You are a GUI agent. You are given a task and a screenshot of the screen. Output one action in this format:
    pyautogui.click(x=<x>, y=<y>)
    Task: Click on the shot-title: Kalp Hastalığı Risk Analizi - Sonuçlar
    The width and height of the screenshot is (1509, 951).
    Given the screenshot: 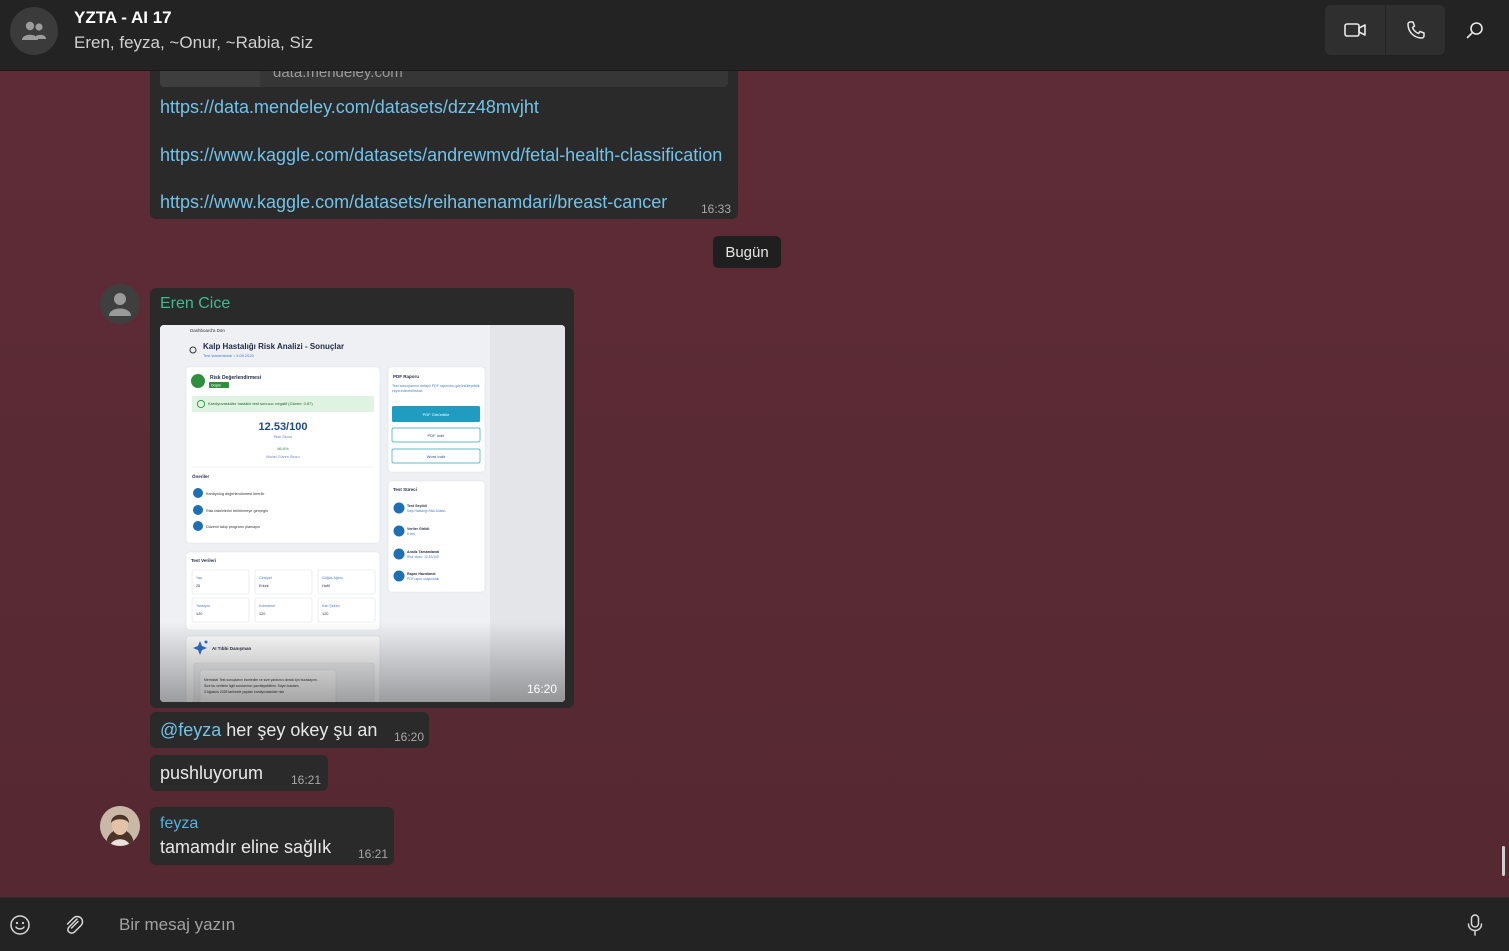 What is the action you would take?
    pyautogui.click(x=273, y=346)
    